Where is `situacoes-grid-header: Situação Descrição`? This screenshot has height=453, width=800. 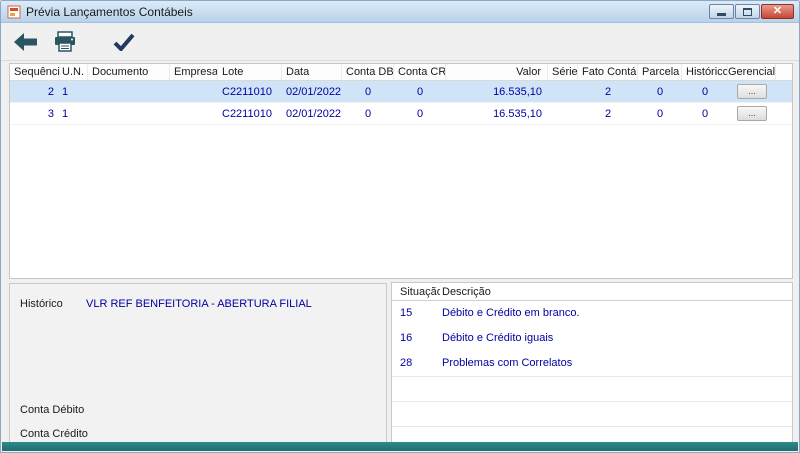 situacoes-grid-header: Situação Descrição is located at coordinates (592, 292).